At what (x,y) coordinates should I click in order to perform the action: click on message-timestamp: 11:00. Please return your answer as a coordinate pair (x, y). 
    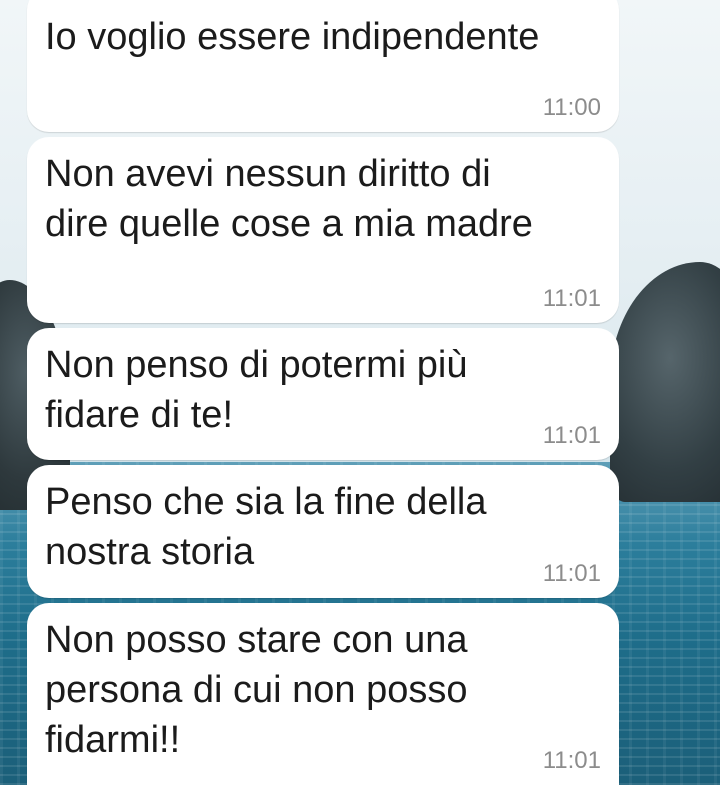
    Looking at the image, I should click on (571, 107).